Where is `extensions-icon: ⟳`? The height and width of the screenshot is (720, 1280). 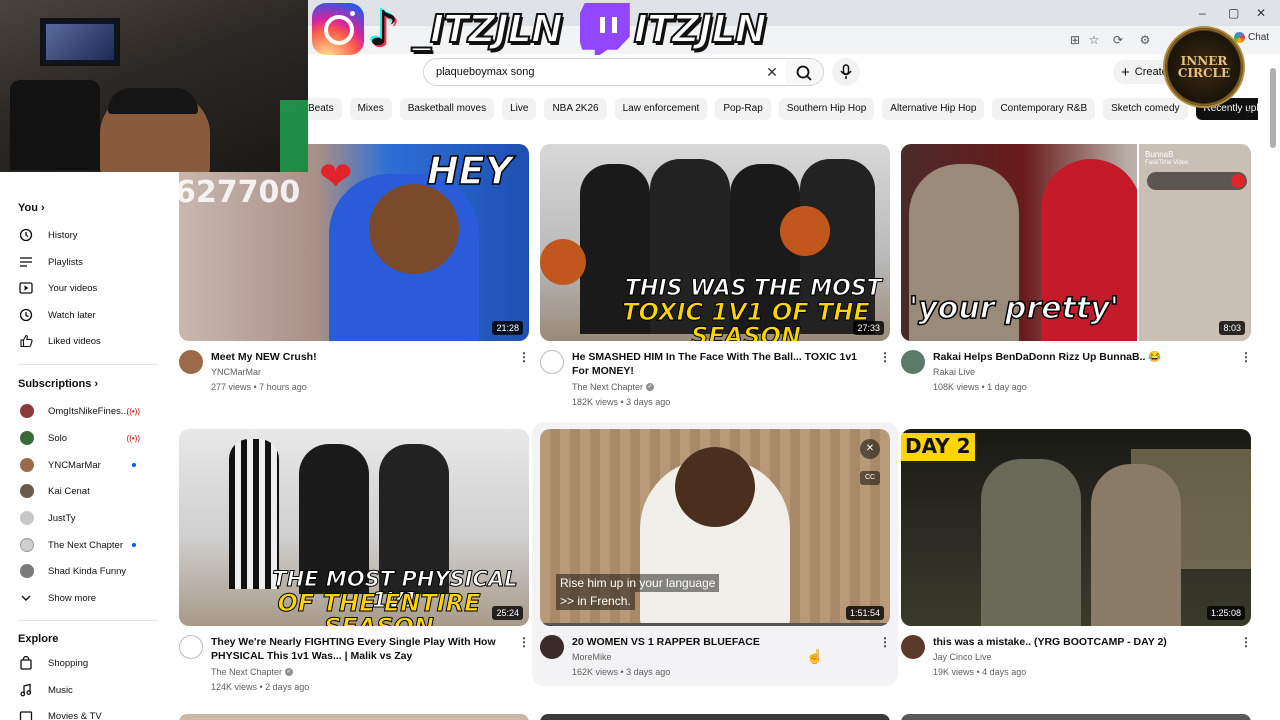
extensions-icon: ⟳ is located at coordinates (1118, 40).